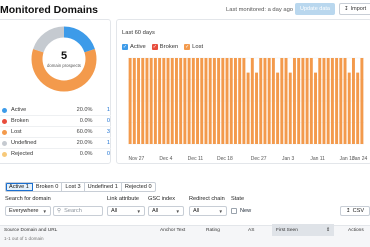  Describe the element at coordinates (103, 187) in the screenshot. I see `tab-undefined: Undefined 1` at that location.